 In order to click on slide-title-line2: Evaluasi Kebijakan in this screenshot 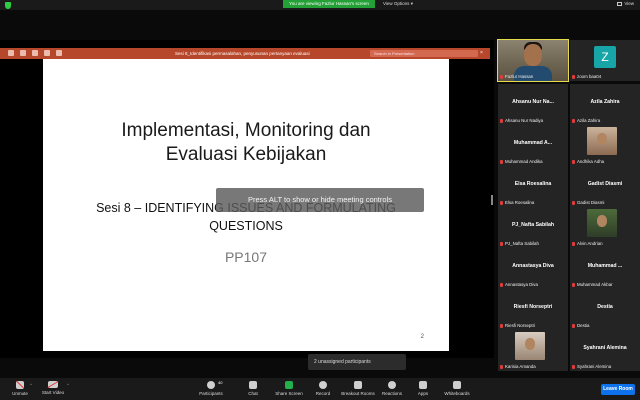, I will do `click(246, 154)`.